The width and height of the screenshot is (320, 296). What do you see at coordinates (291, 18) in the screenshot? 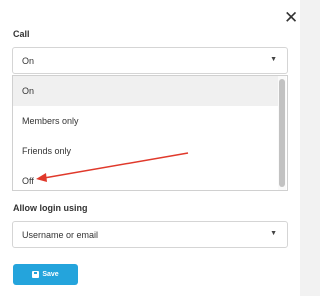
I see `close-icon: ✕` at bounding box center [291, 18].